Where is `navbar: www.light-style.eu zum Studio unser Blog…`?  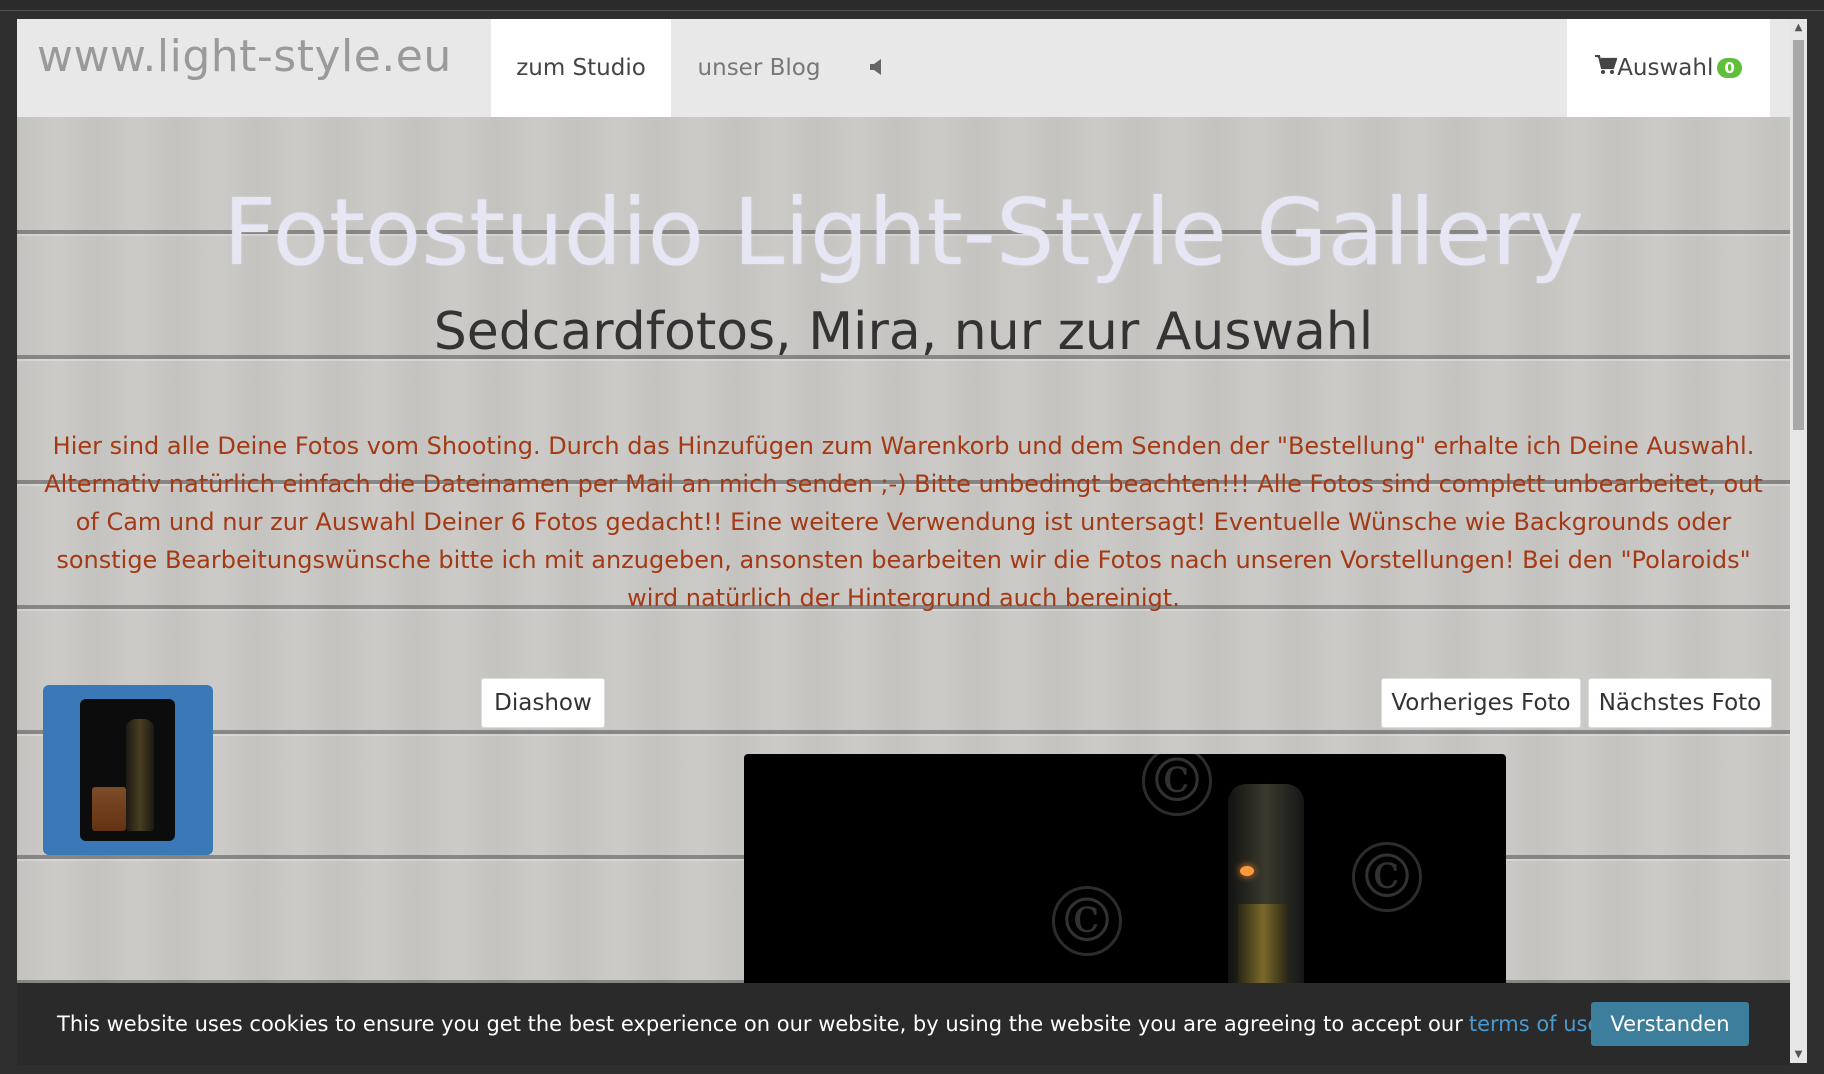
navbar: www.light-style.eu zum Studio unser Blog… is located at coordinates (903, 68).